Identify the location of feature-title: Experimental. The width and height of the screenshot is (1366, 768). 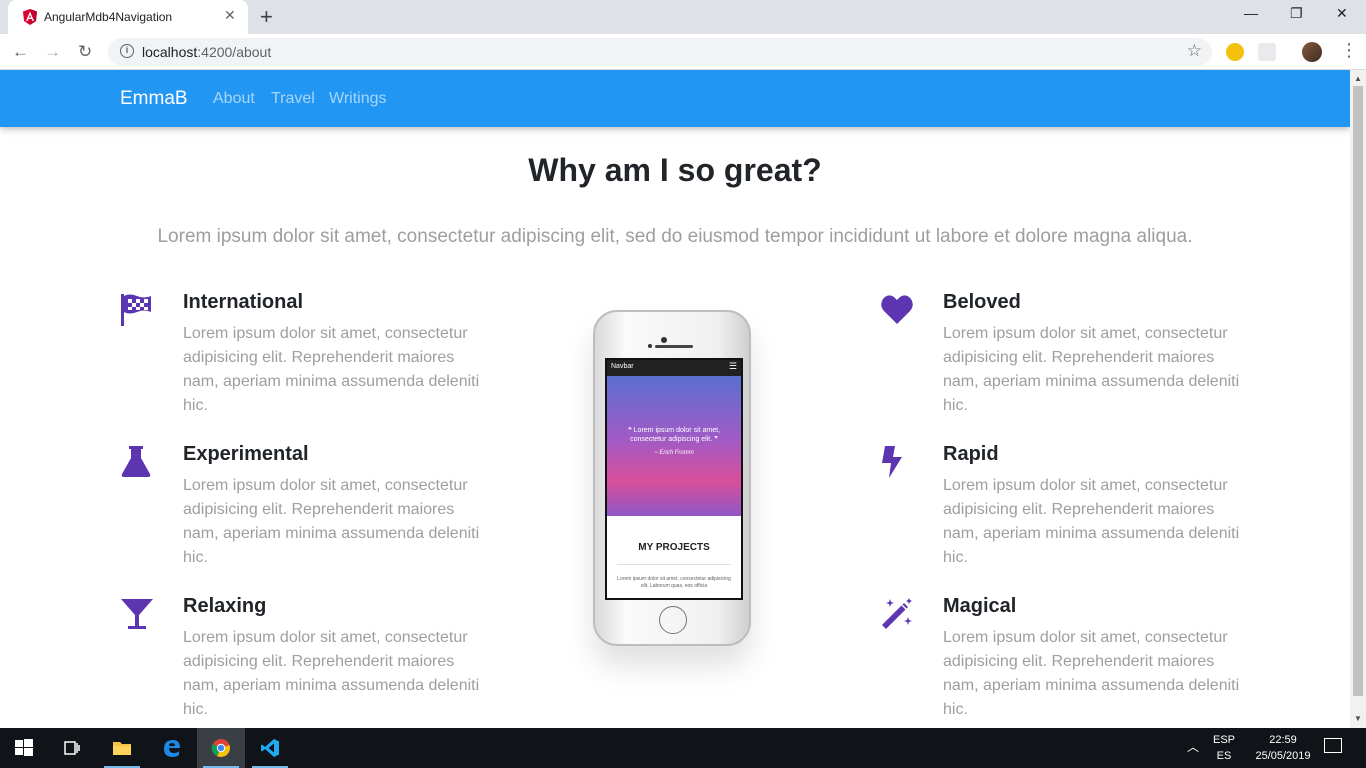
(246, 454).